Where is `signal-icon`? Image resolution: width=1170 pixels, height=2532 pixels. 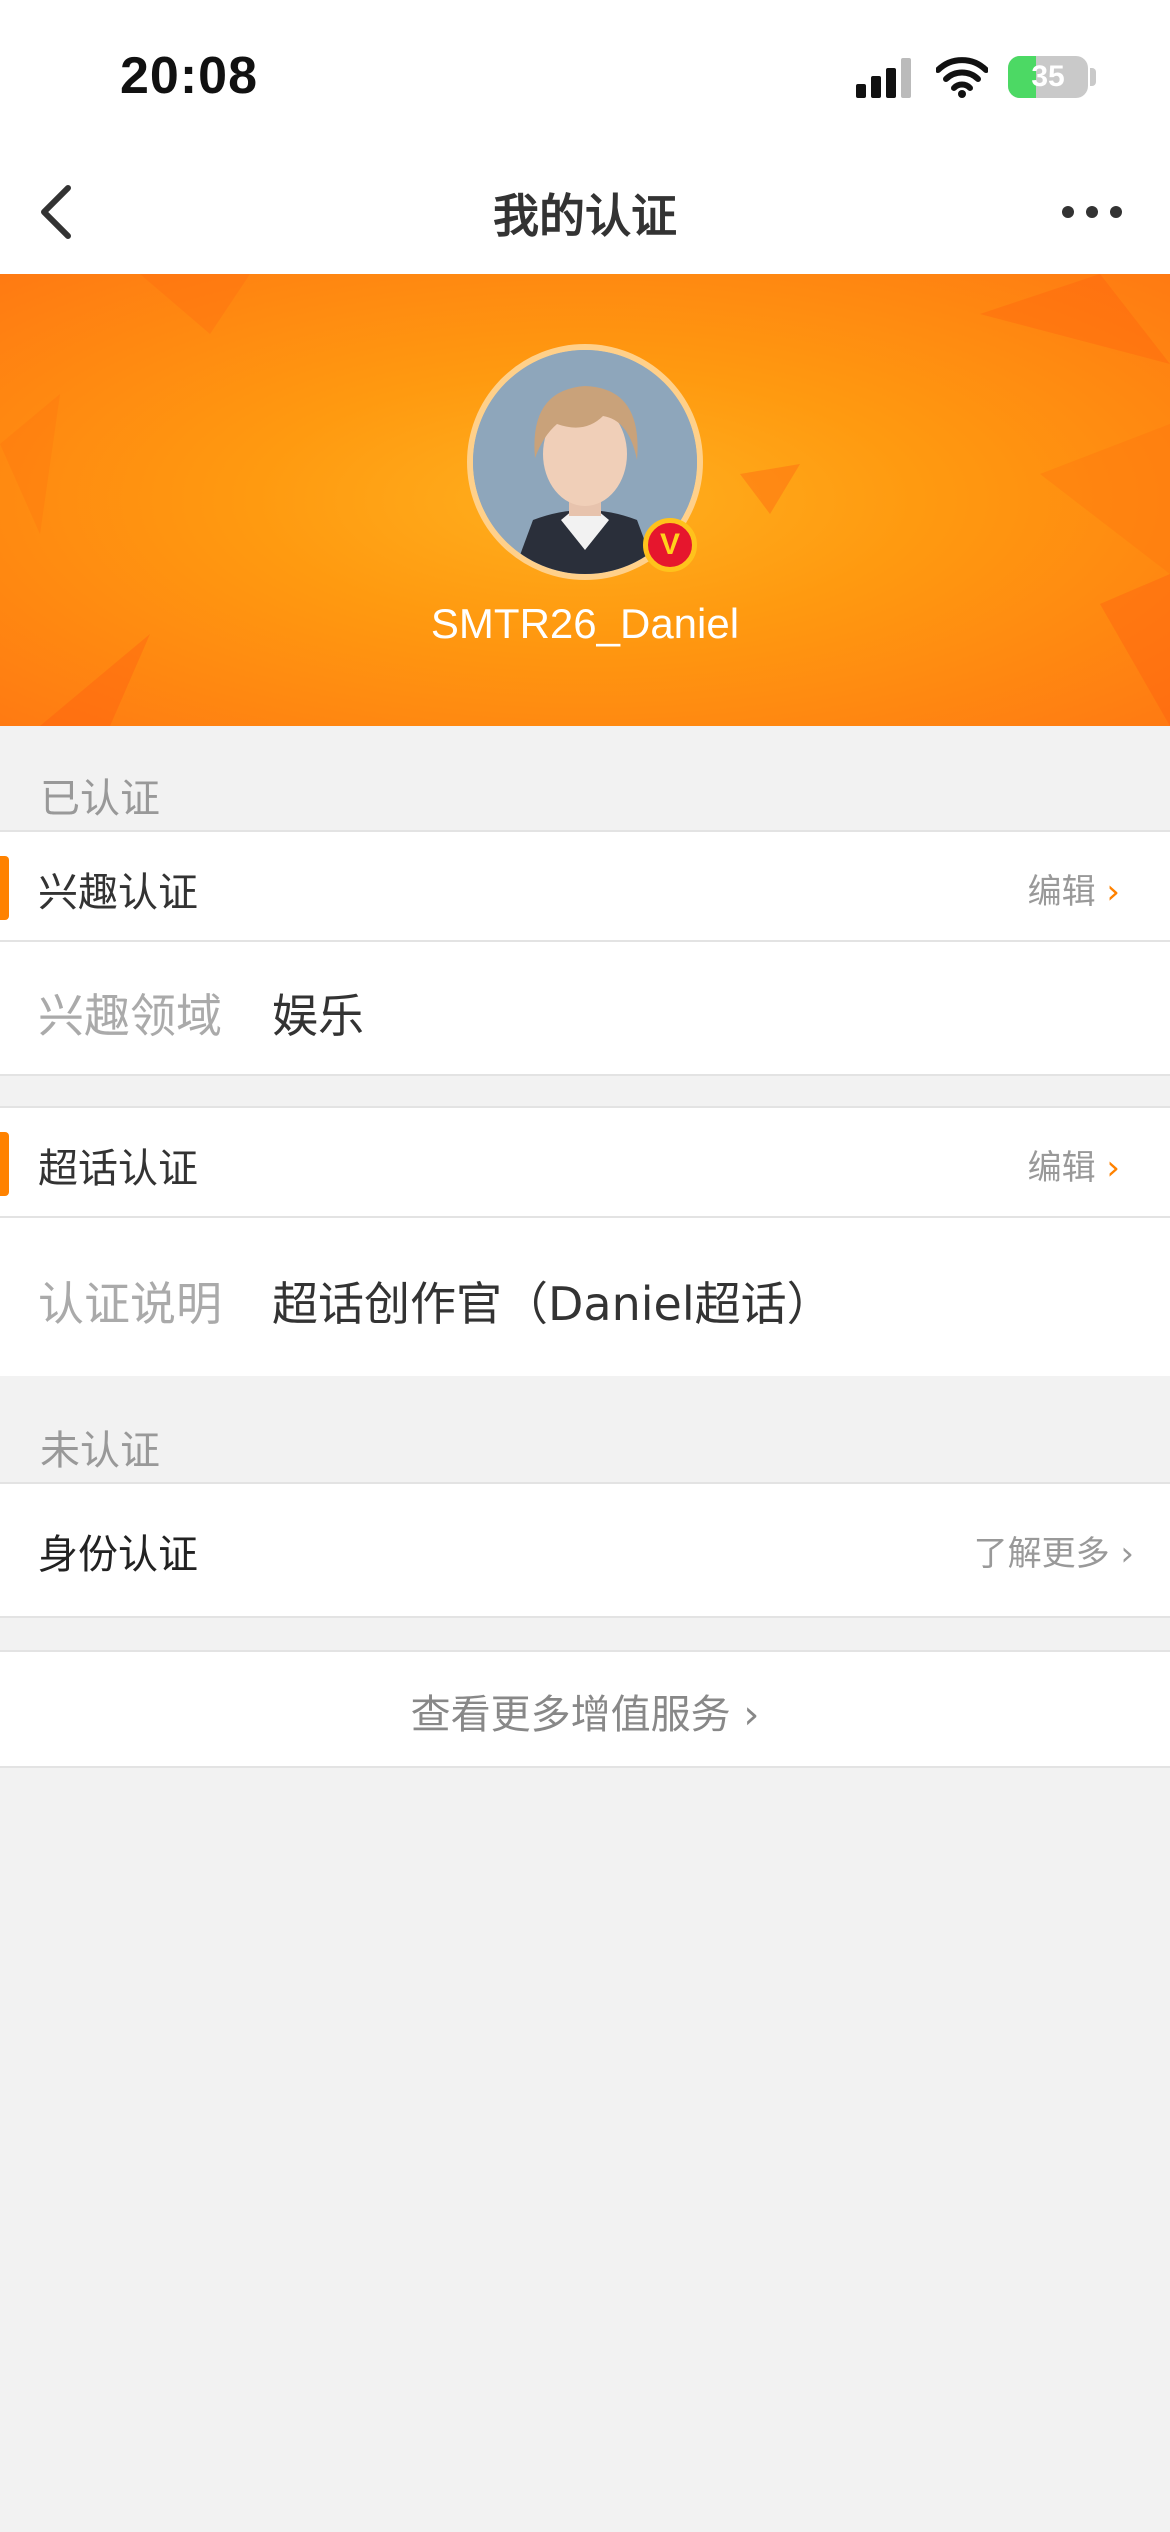 signal-icon is located at coordinates (886, 78).